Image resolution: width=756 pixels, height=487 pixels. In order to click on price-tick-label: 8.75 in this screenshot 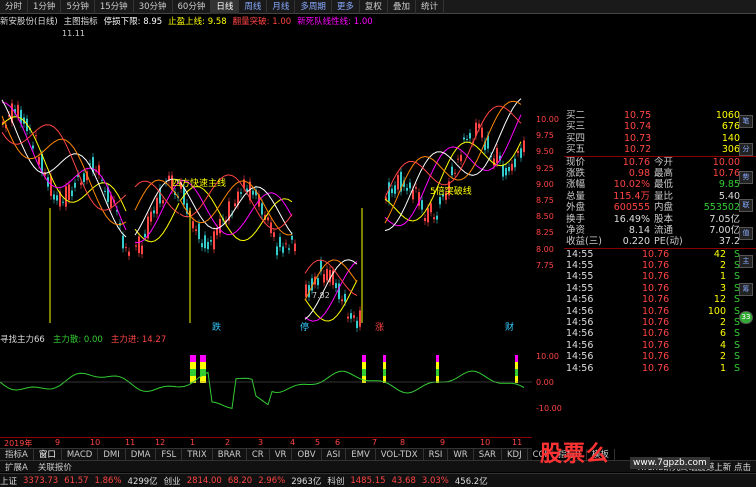, I will do `click(545, 200)`.